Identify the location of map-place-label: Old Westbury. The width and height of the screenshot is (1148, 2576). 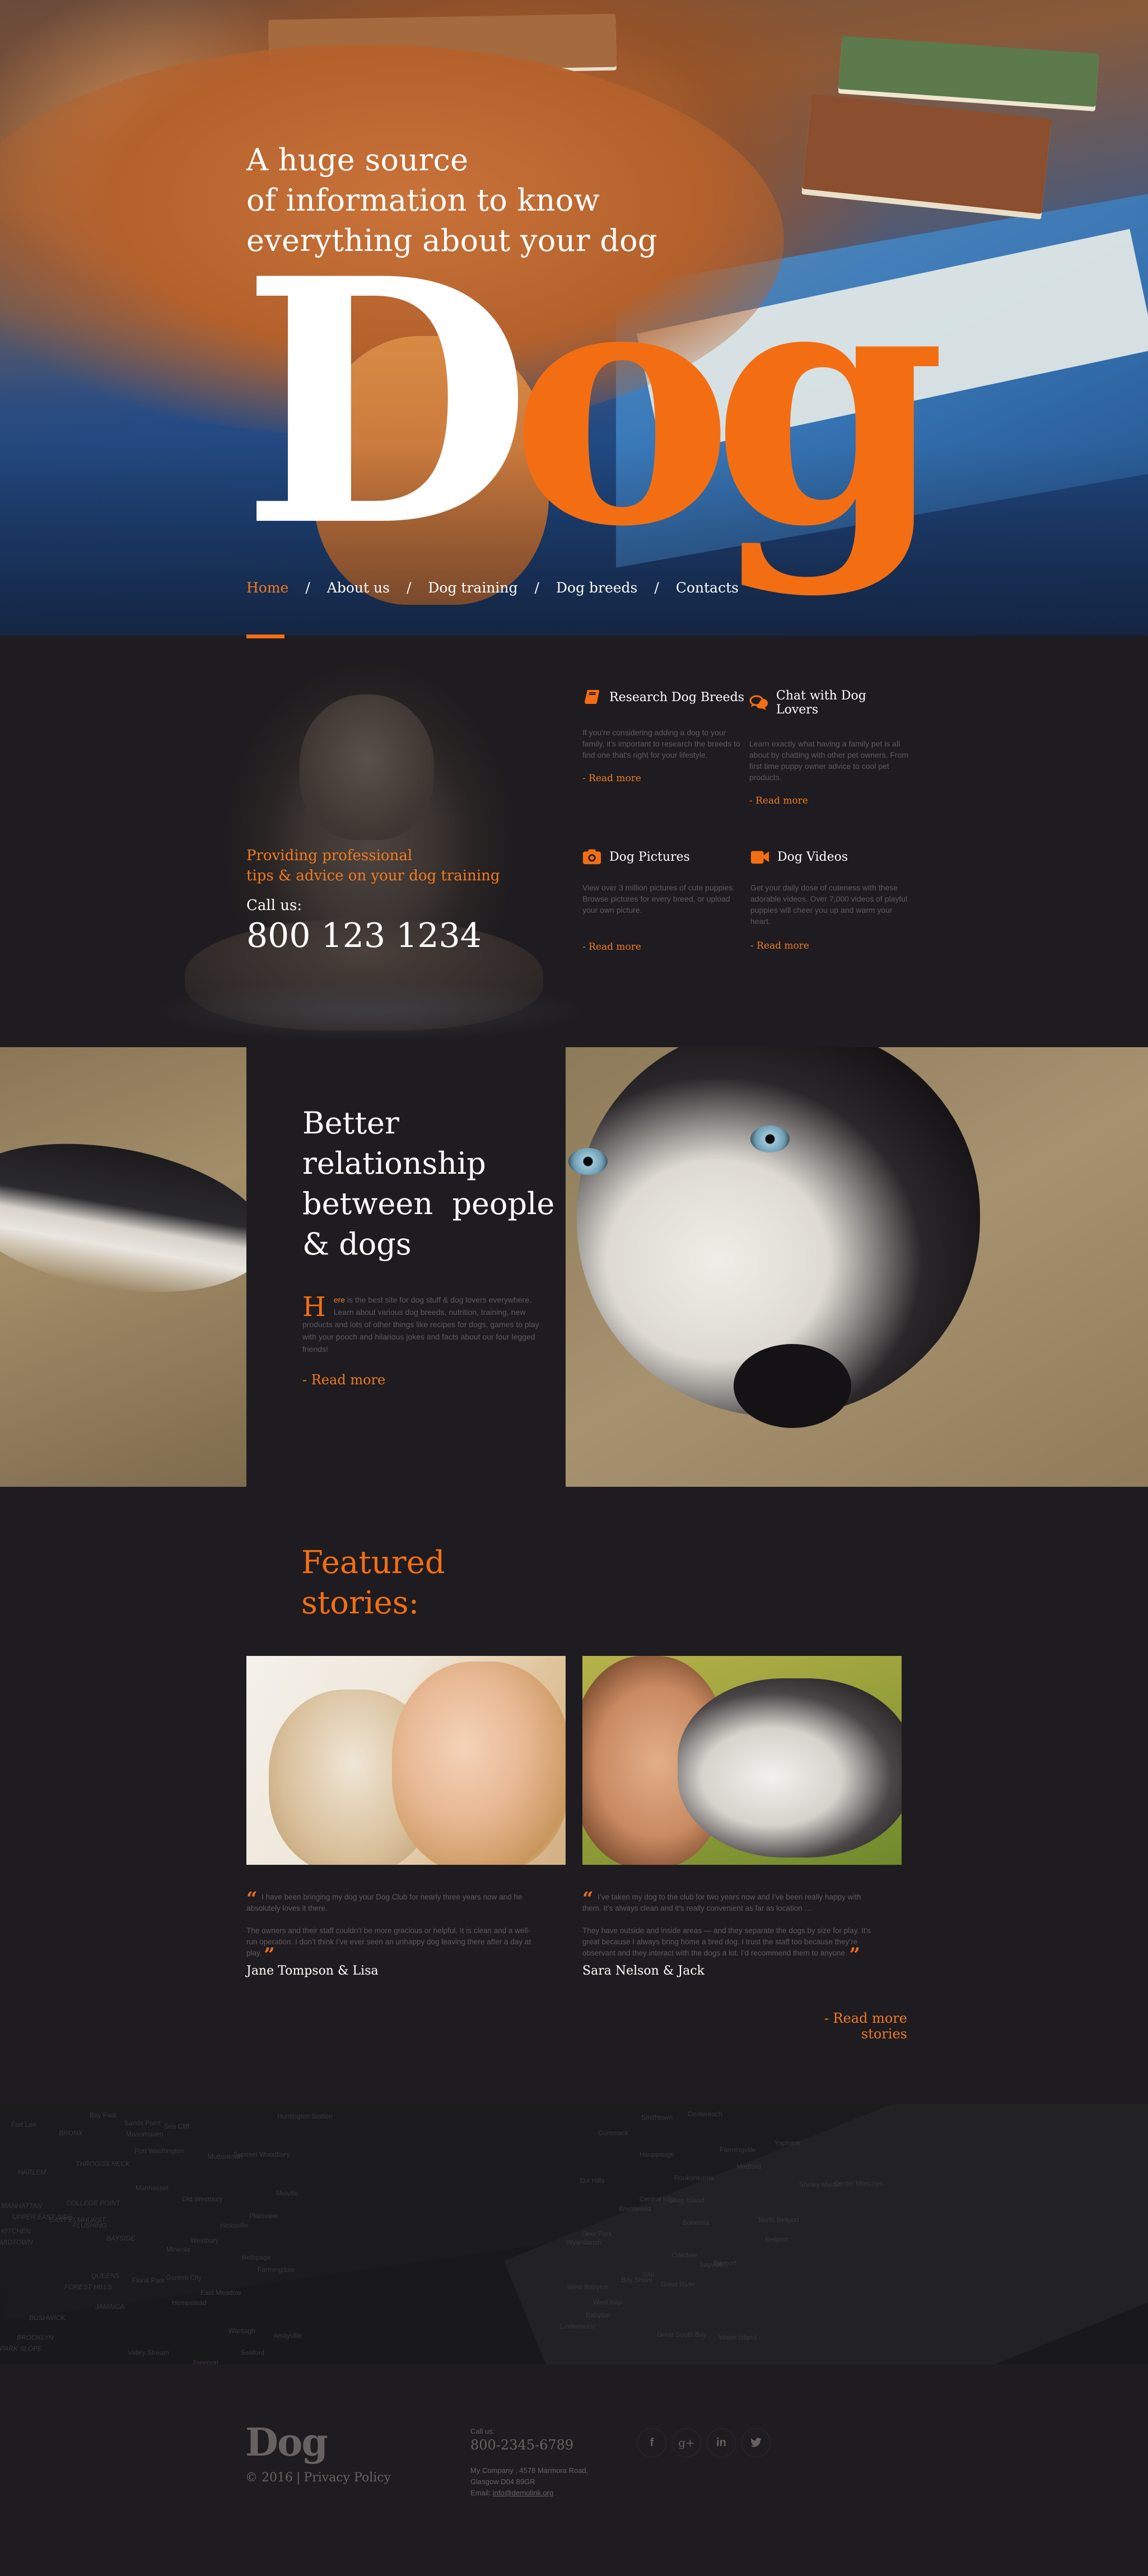
(203, 2199).